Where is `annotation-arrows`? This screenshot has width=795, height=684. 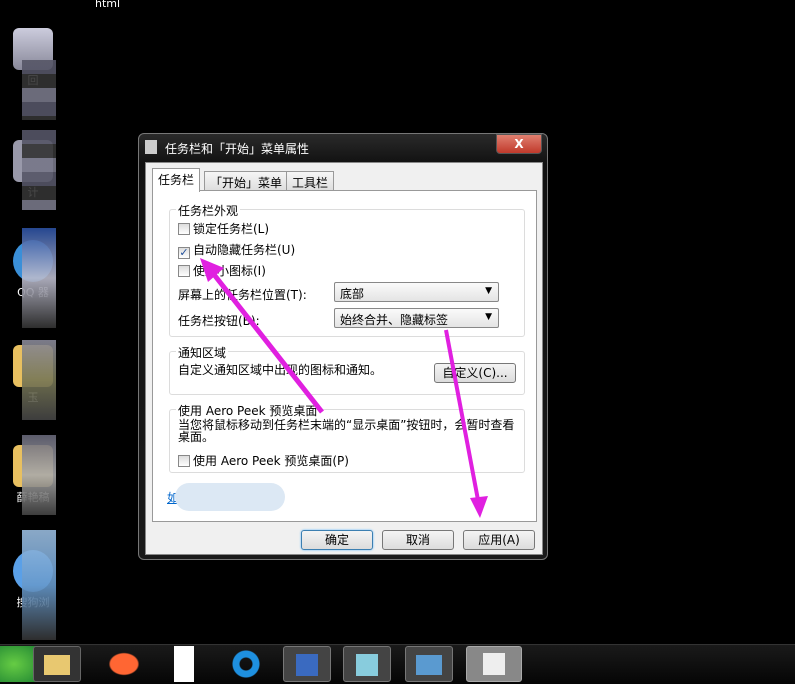 annotation-arrows is located at coordinates (344, 388).